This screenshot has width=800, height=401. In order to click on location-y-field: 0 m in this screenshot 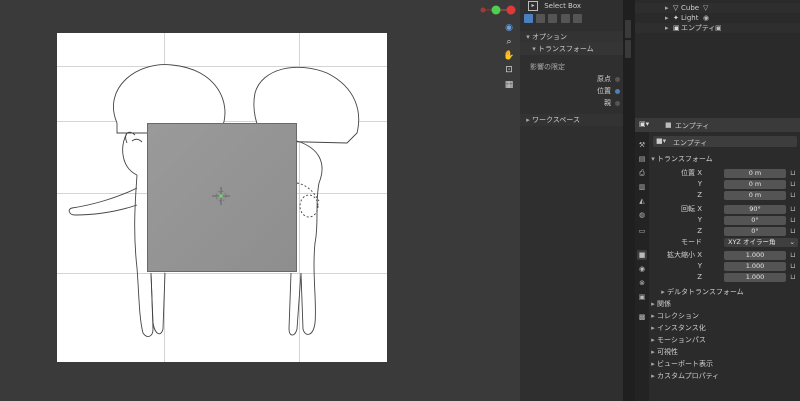, I will do `click(755, 184)`.